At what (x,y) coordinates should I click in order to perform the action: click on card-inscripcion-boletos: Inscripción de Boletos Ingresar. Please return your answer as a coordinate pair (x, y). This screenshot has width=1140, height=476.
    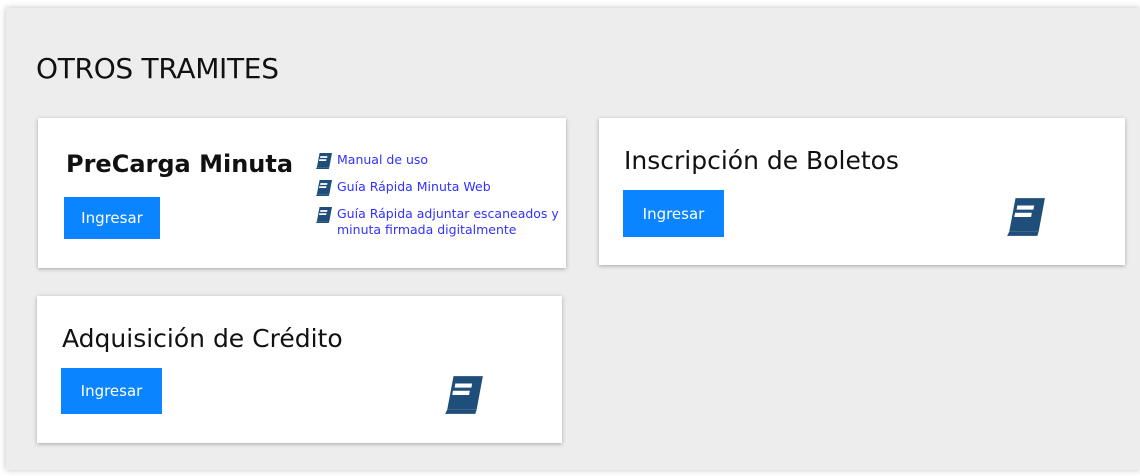
    Looking at the image, I should click on (862, 191).